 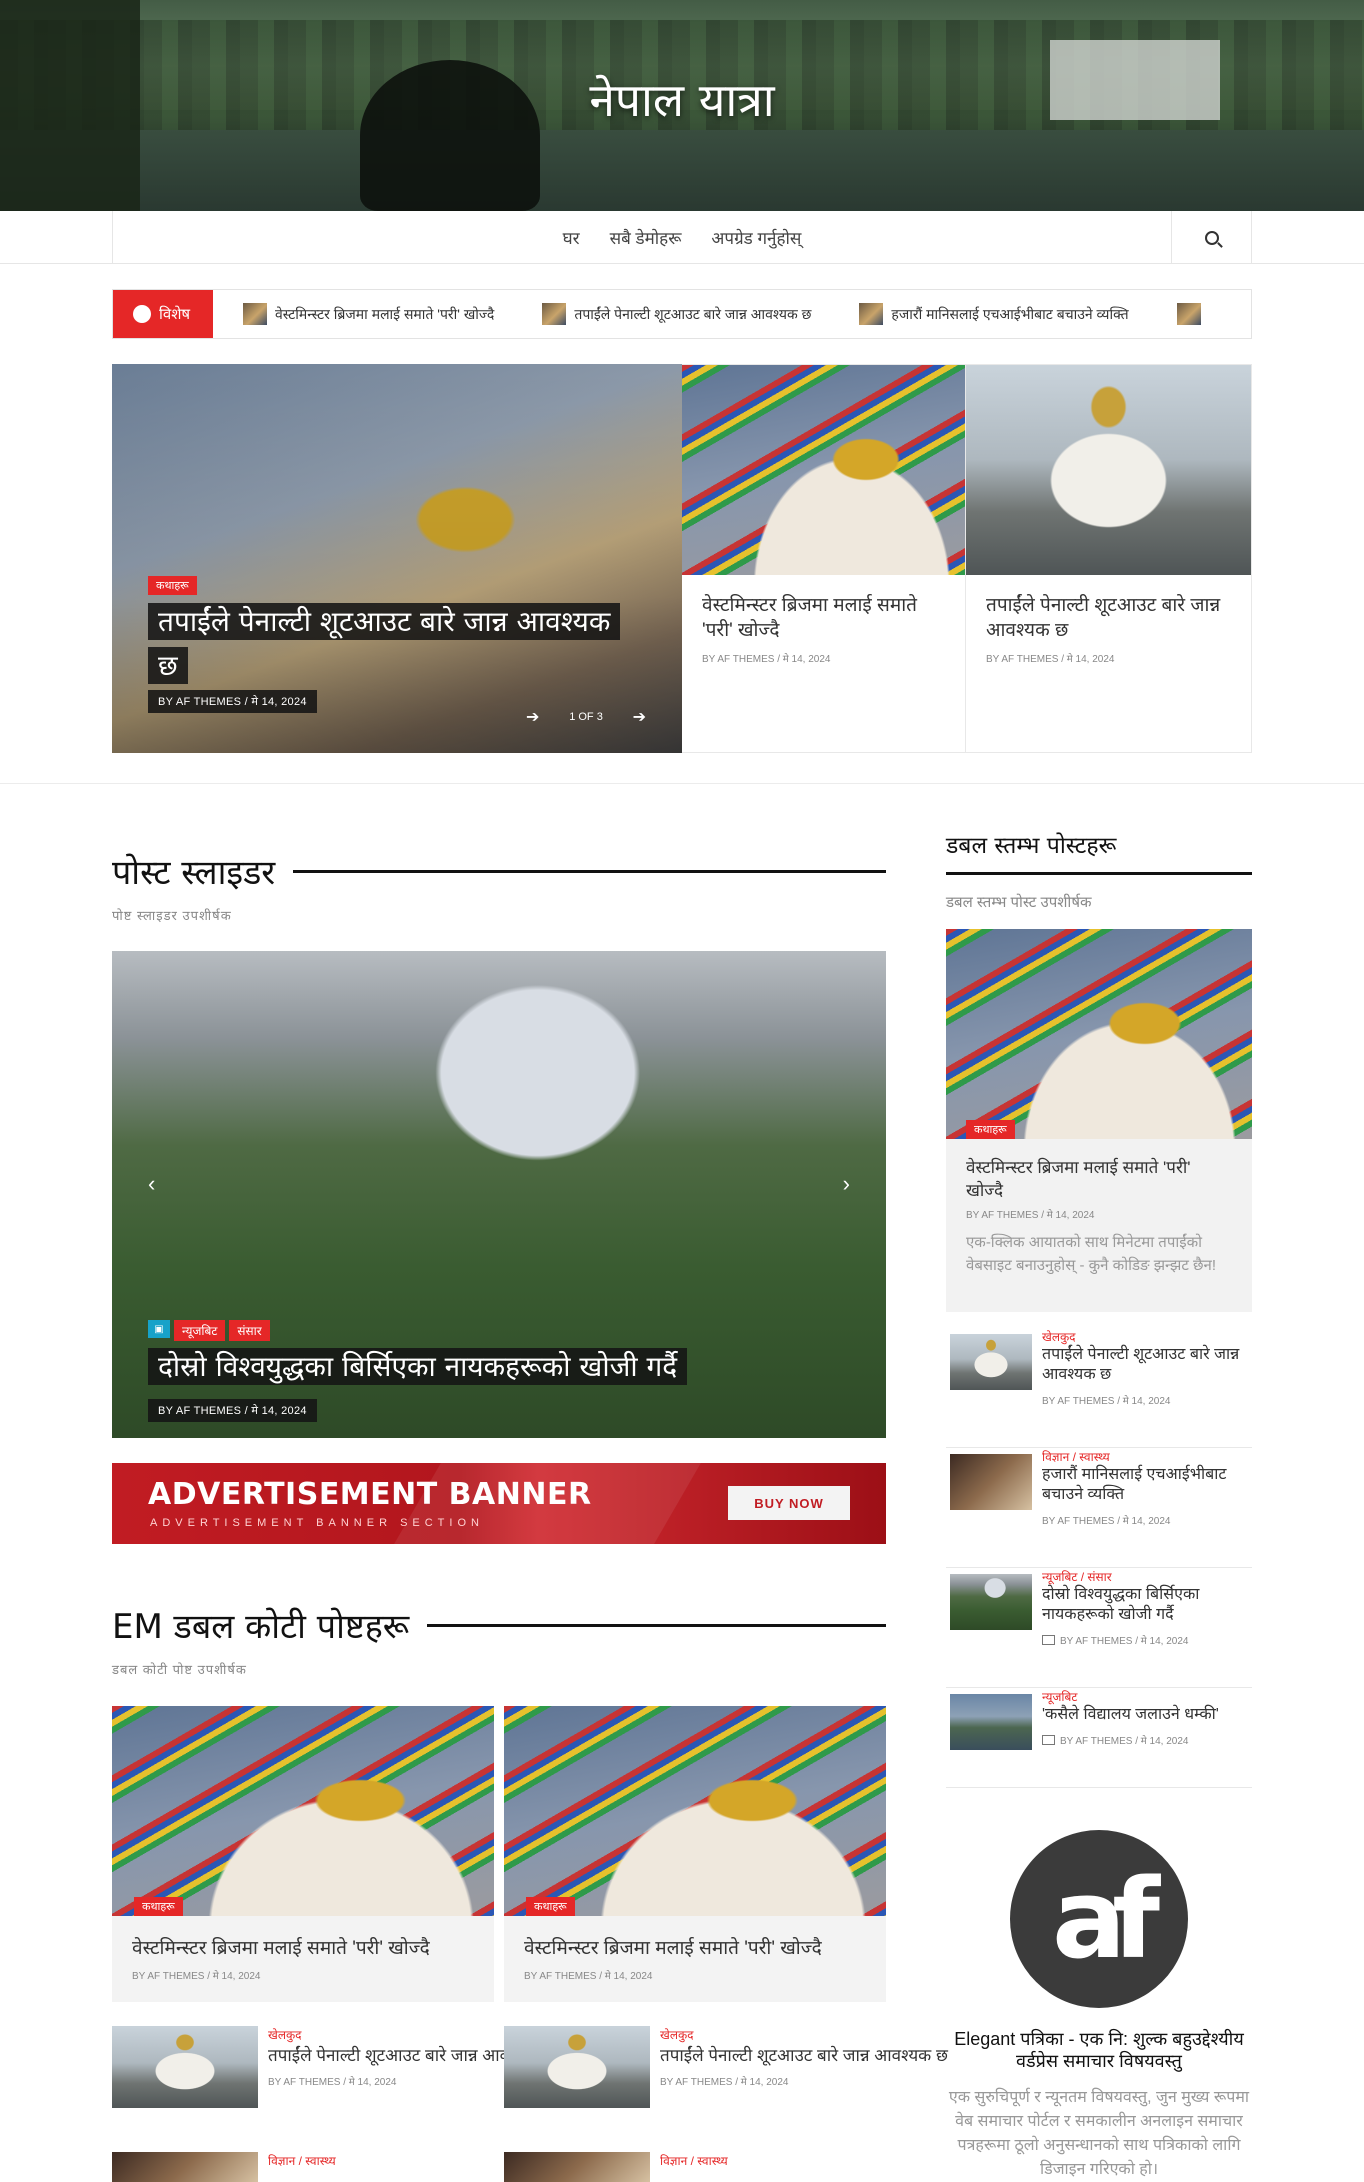 I want to click on buy-now-button: BUY NOW, so click(x=789, y=1503).